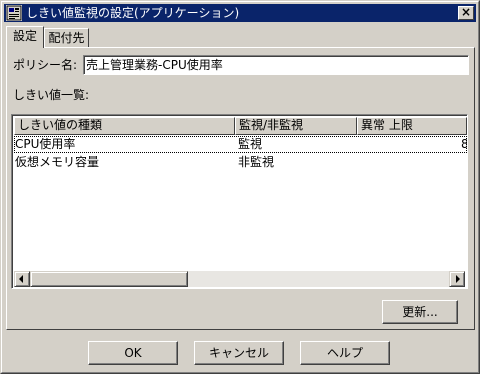 The height and width of the screenshot is (374, 480). What do you see at coordinates (109, 279) in the screenshot?
I see `scroll-thumb` at bounding box center [109, 279].